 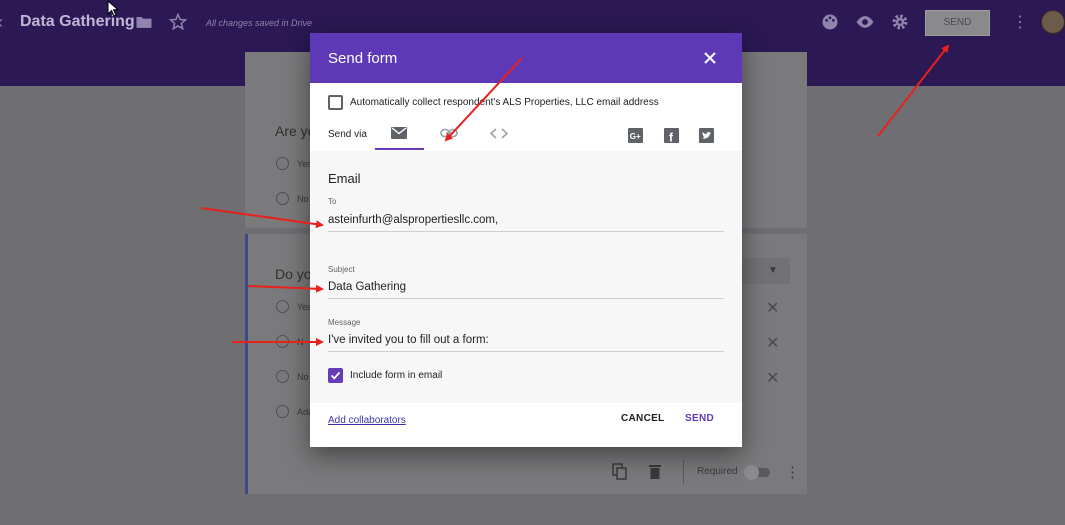 I want to click on subject-label: Subject, so click(x=341, y=269).